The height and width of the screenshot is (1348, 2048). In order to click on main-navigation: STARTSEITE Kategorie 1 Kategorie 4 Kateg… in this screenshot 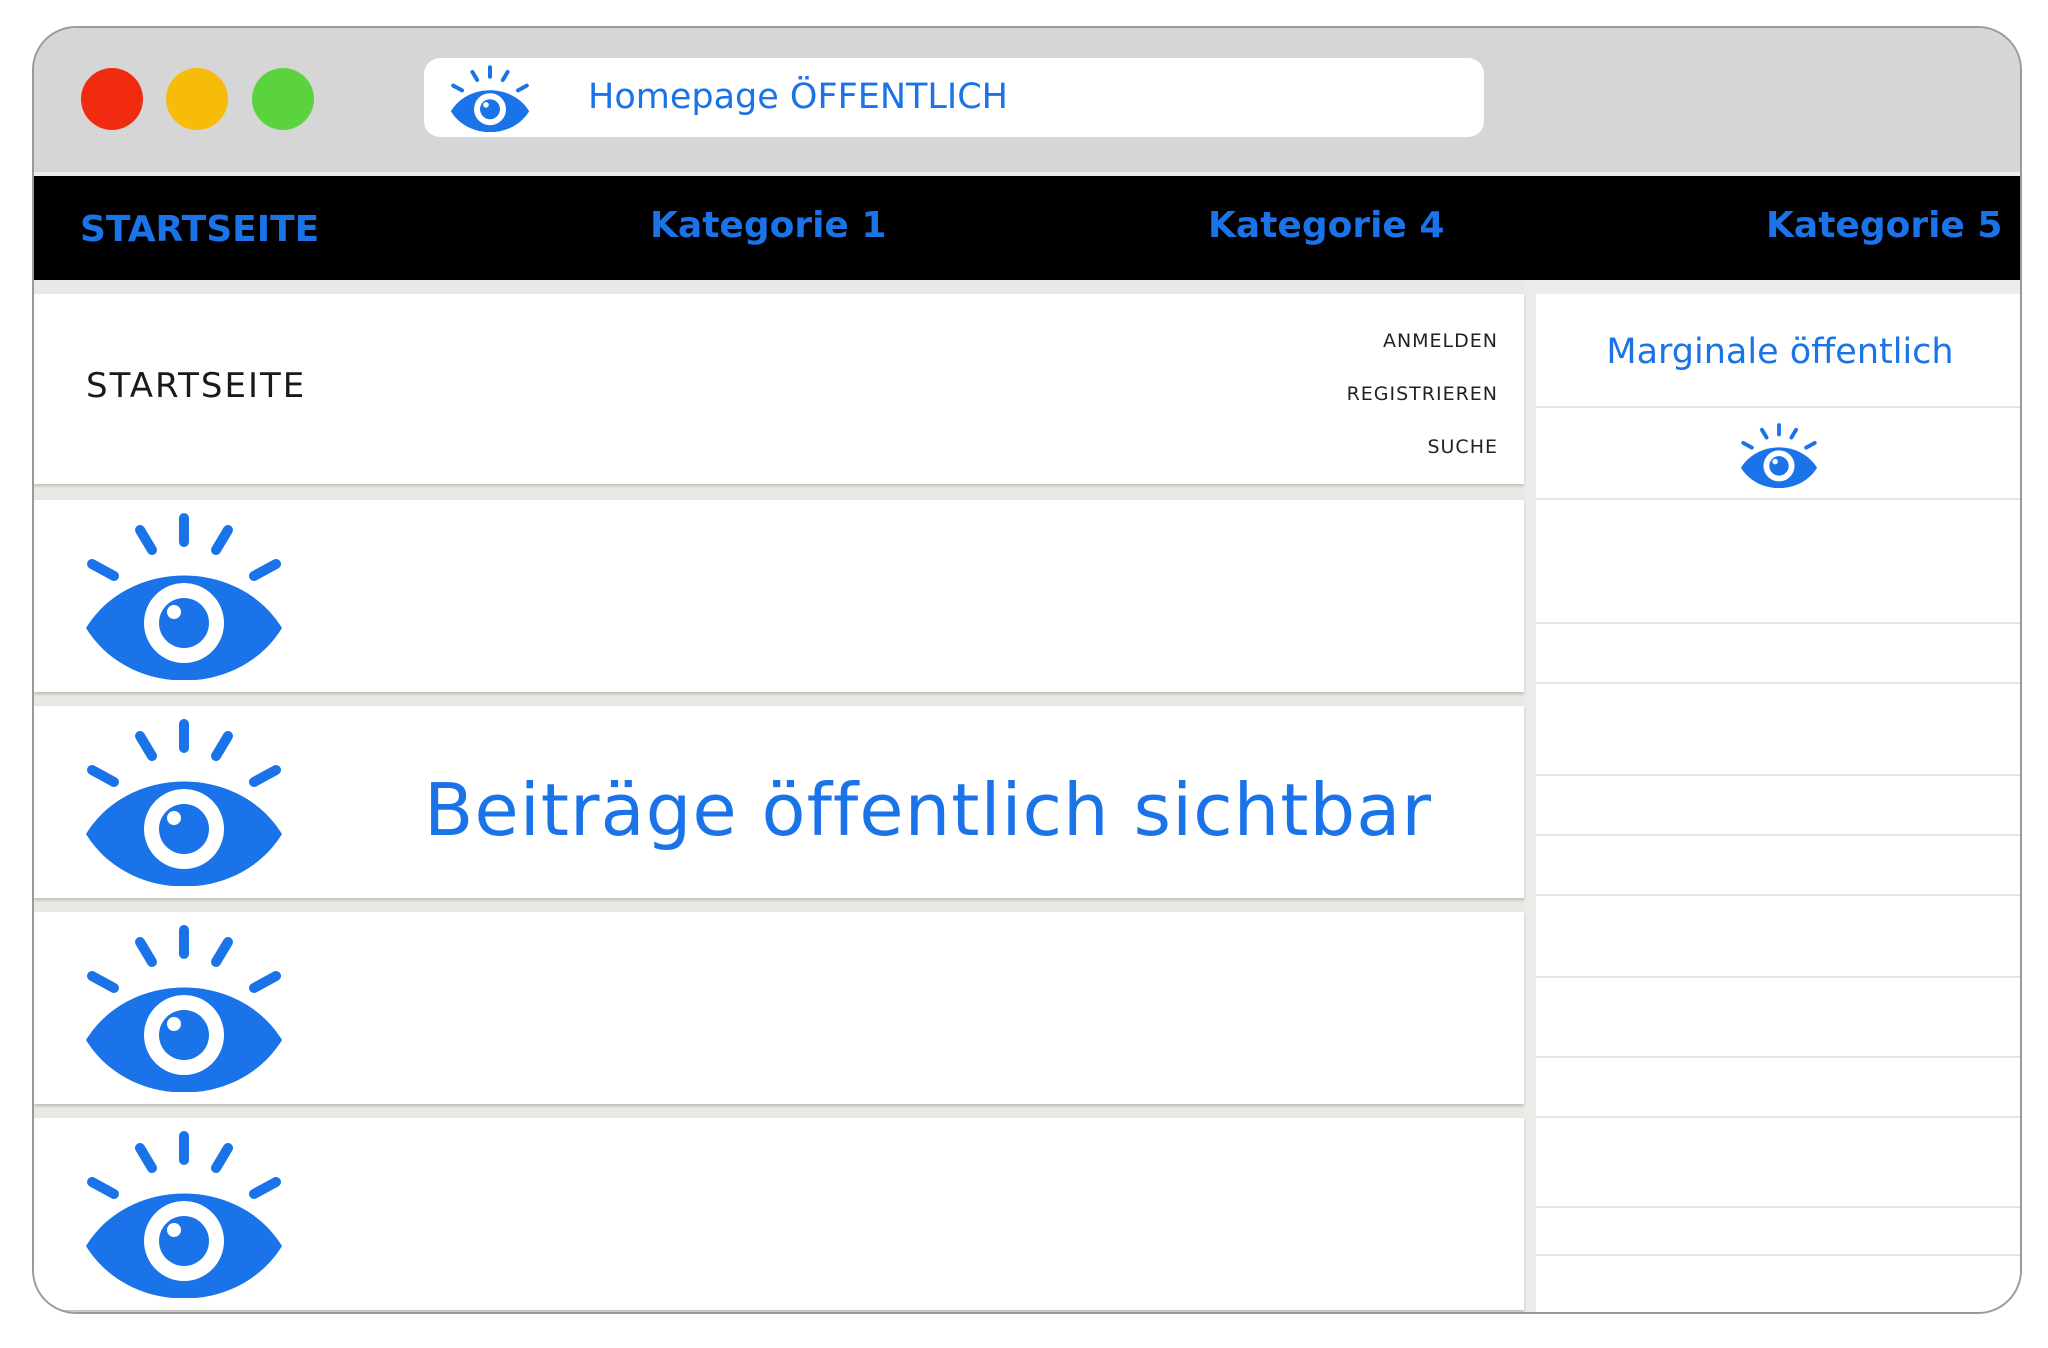, I will do `click(1027, 228)`.